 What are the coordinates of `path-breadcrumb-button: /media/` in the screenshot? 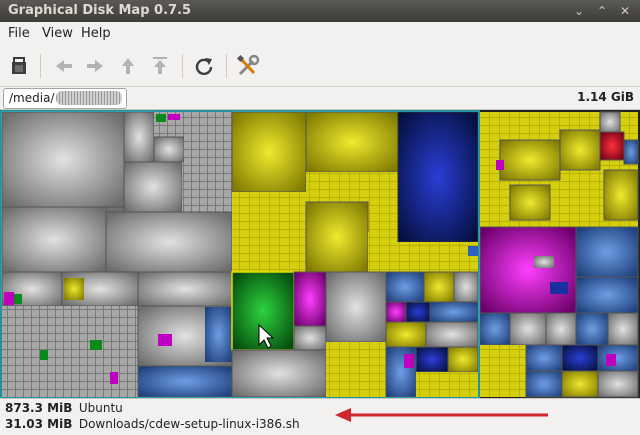 It's located at (65, 98).